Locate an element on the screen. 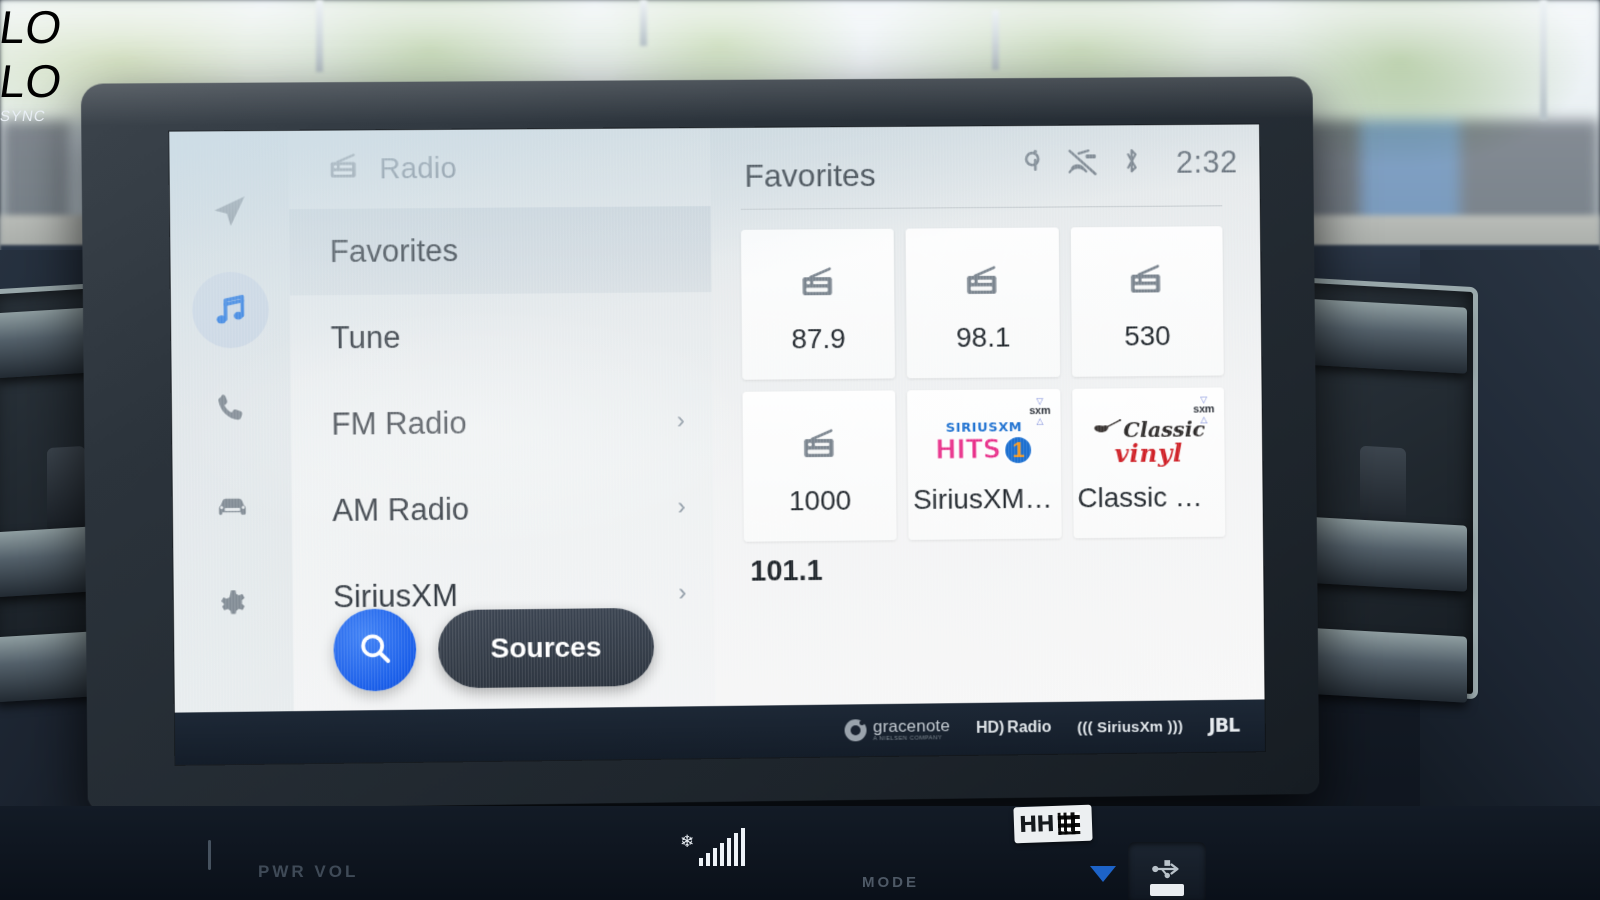 The image size is (1600, 900). hd-radio-mark: HD) is located at coordinates (990, 728).